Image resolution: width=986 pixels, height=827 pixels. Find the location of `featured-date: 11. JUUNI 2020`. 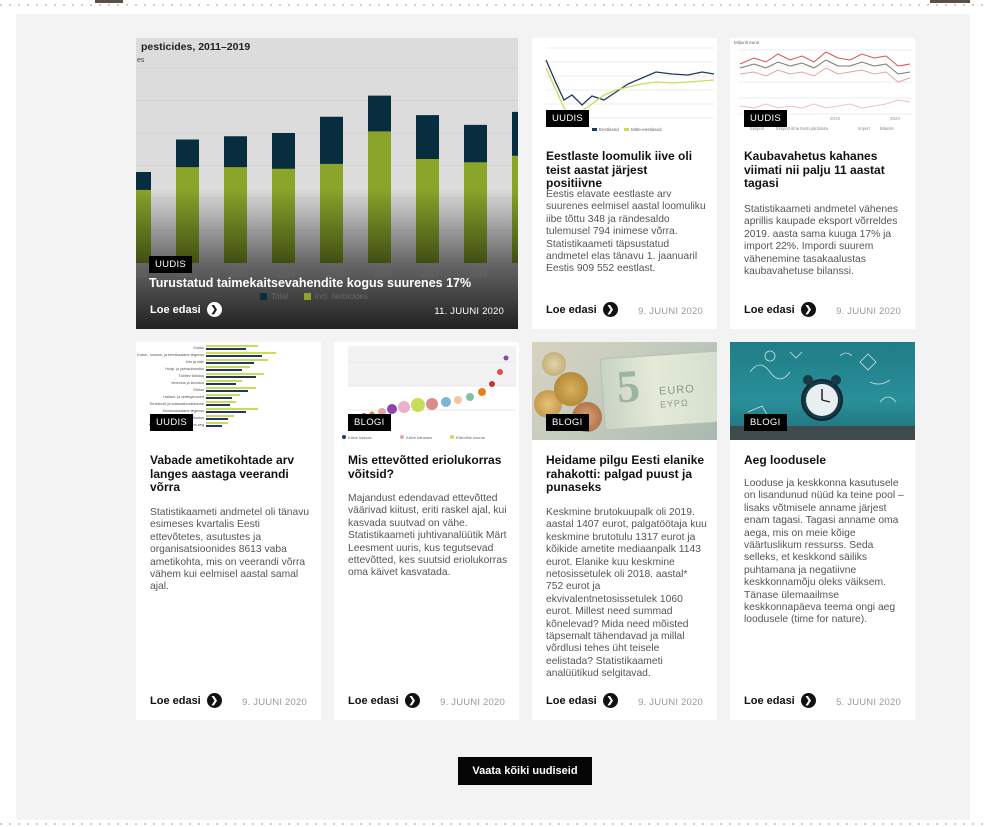

featured-date: 11. JUUNI 2020 is located at coordinates (469, 311).